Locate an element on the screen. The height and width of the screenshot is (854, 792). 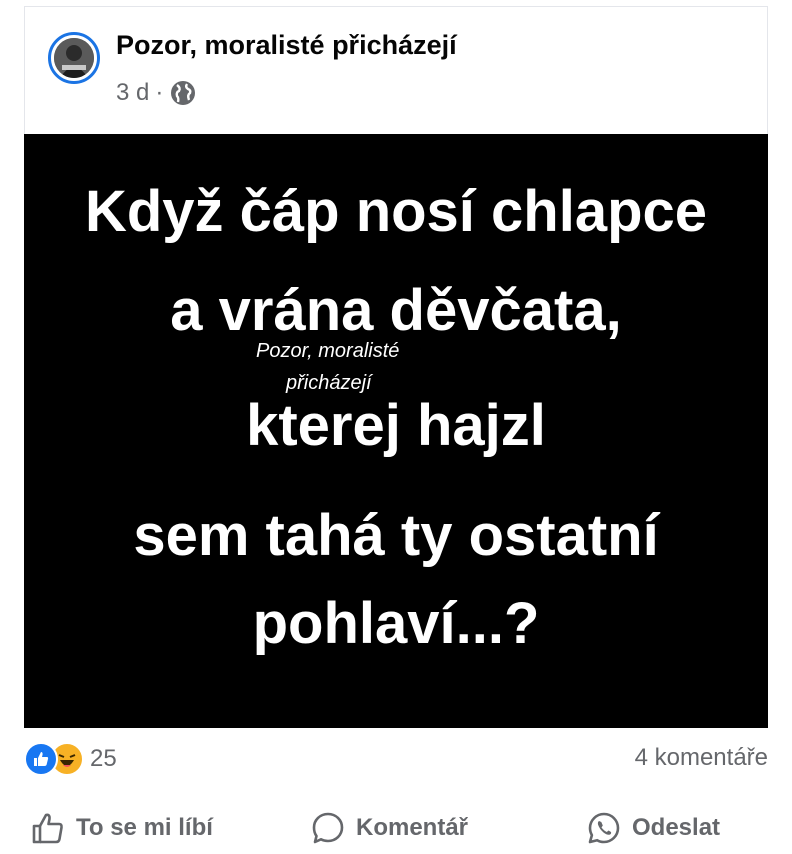
comments-count: 4 komentáře is located at coordinates (701, 758).